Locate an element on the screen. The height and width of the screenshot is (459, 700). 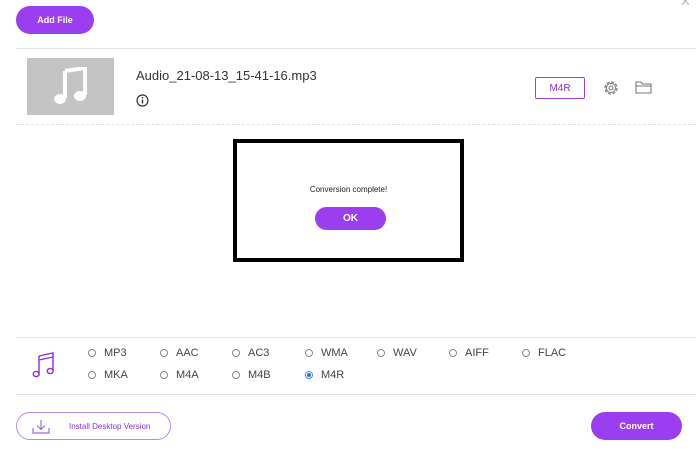
format-label: M4A is located at coordinates (187, 375).